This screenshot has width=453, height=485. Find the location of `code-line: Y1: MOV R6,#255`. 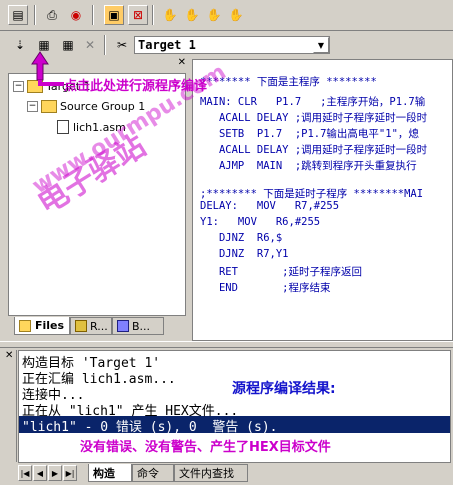

code-line: Y1: MOV R6,#255 is located at coordinates (260, 222).